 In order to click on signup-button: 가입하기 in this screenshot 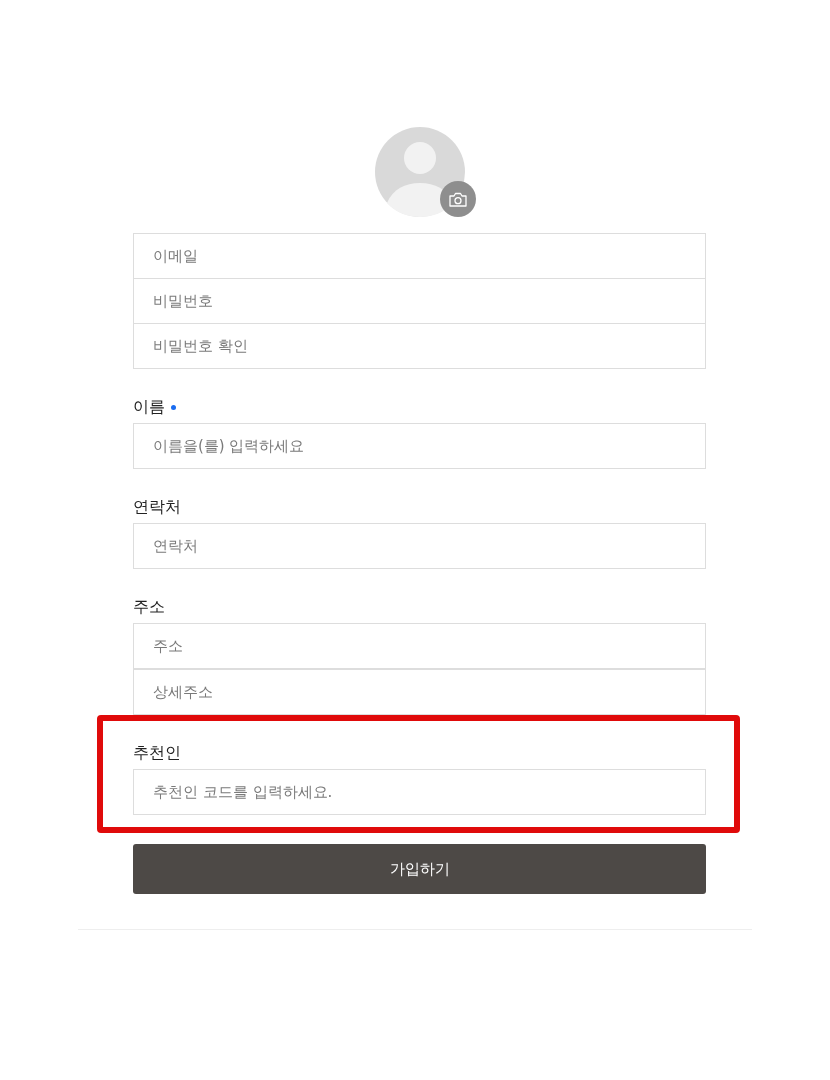, I will do `click(419, 869)`.